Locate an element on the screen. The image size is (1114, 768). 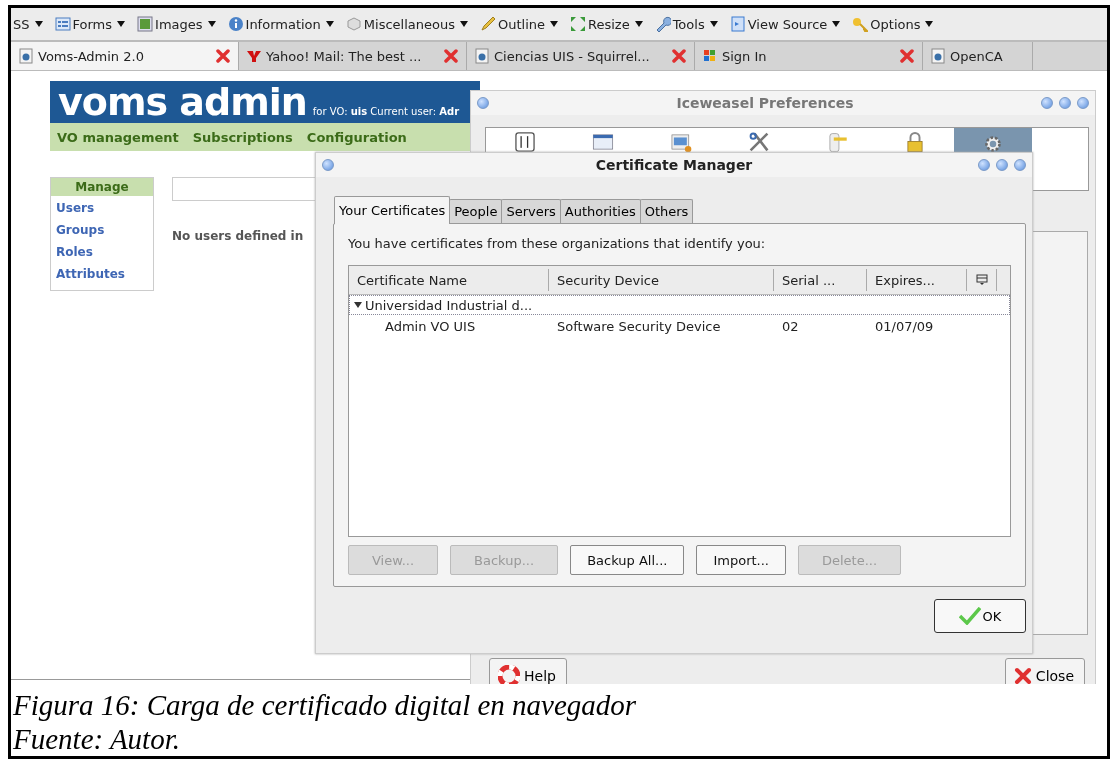
logo: voms admin is located at coordinates (182, 102).